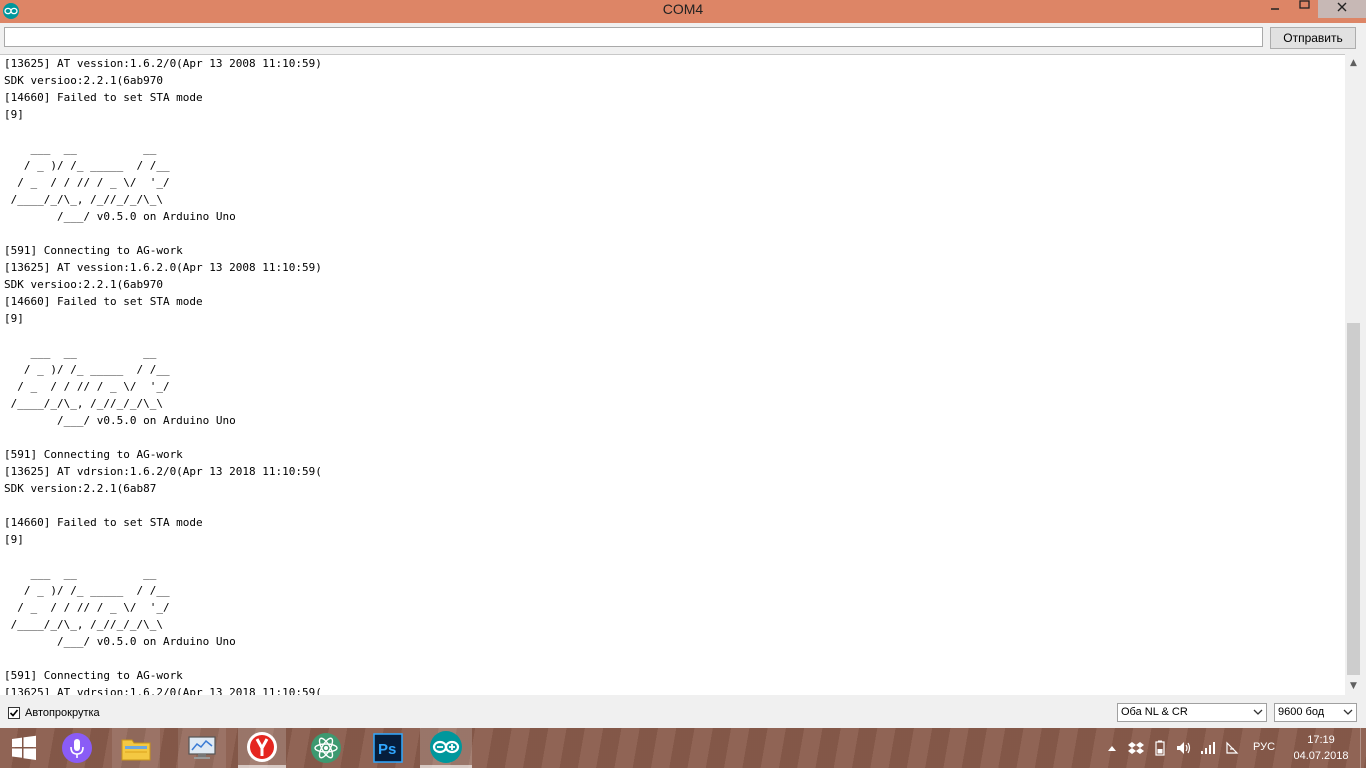 Image resolution: width=1366 pixels, height=768 pixels. I want to click on arduino-icon, so click(446, 746).